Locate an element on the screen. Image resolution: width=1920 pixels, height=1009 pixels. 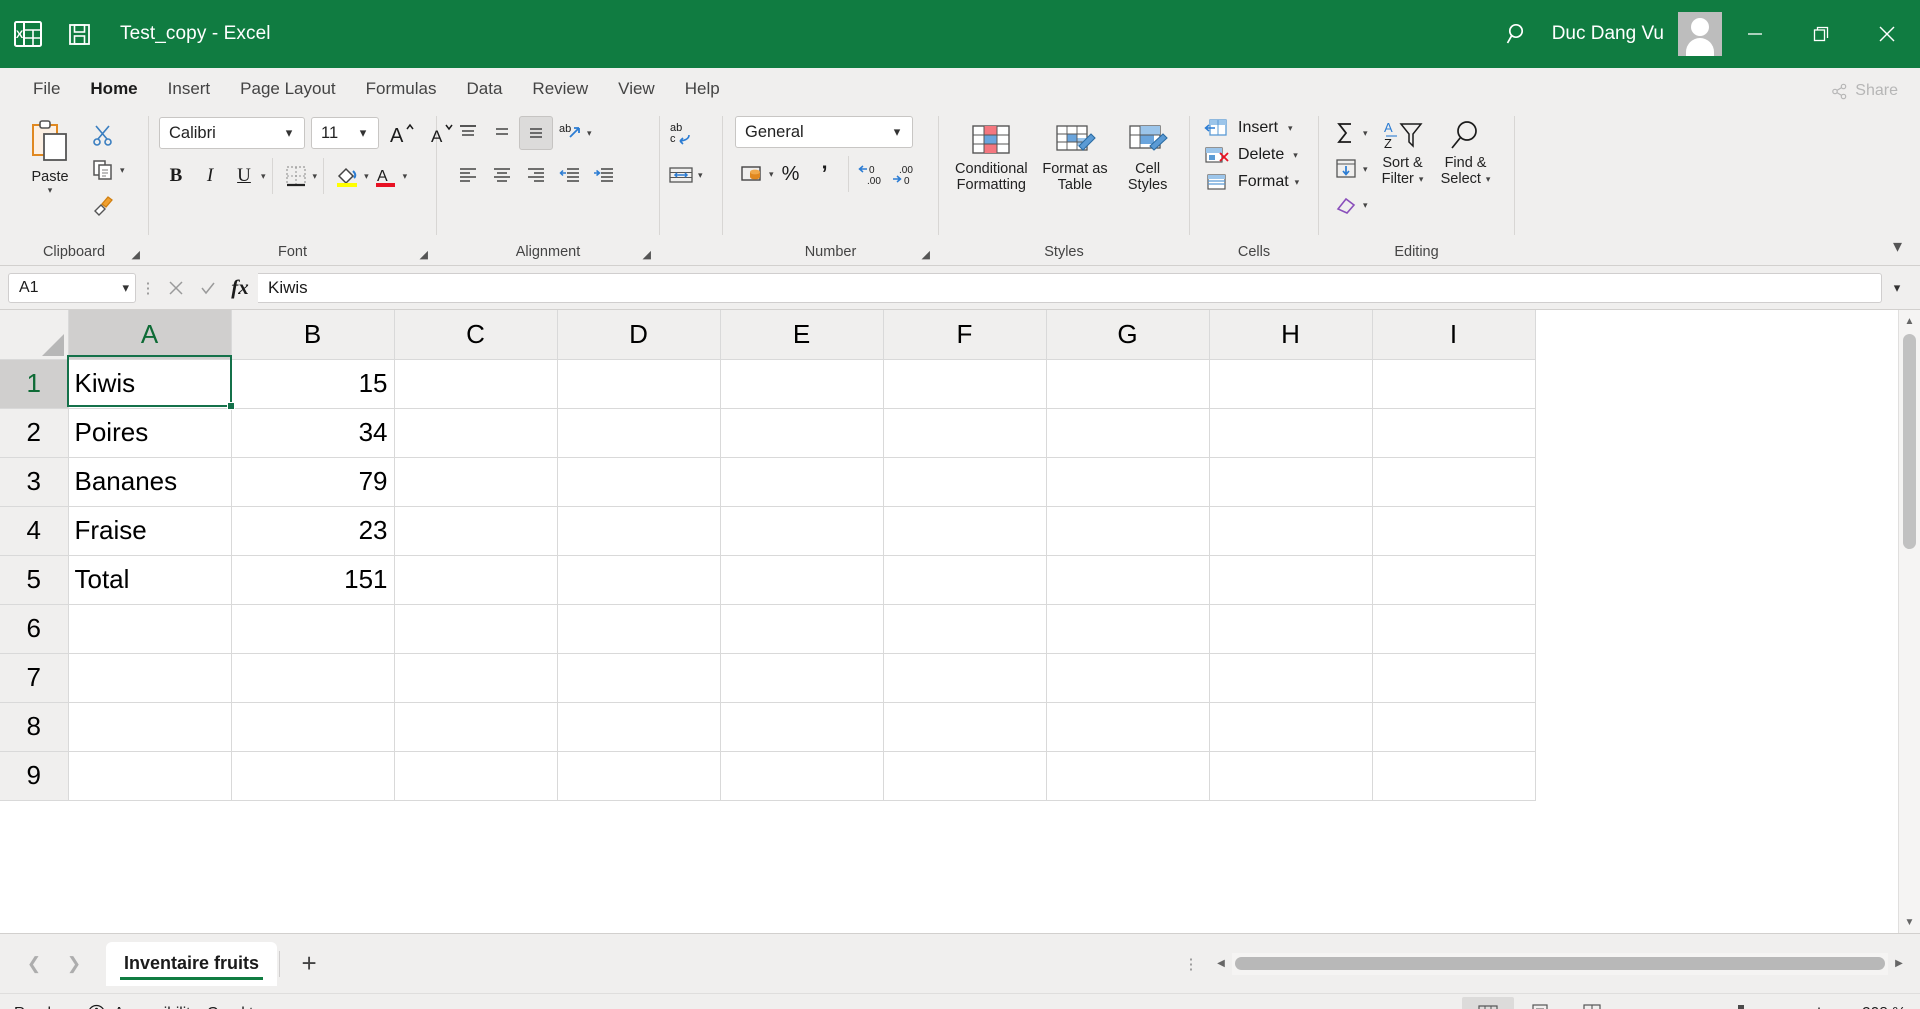
cell-e5 is located at coordinates (802, 580).